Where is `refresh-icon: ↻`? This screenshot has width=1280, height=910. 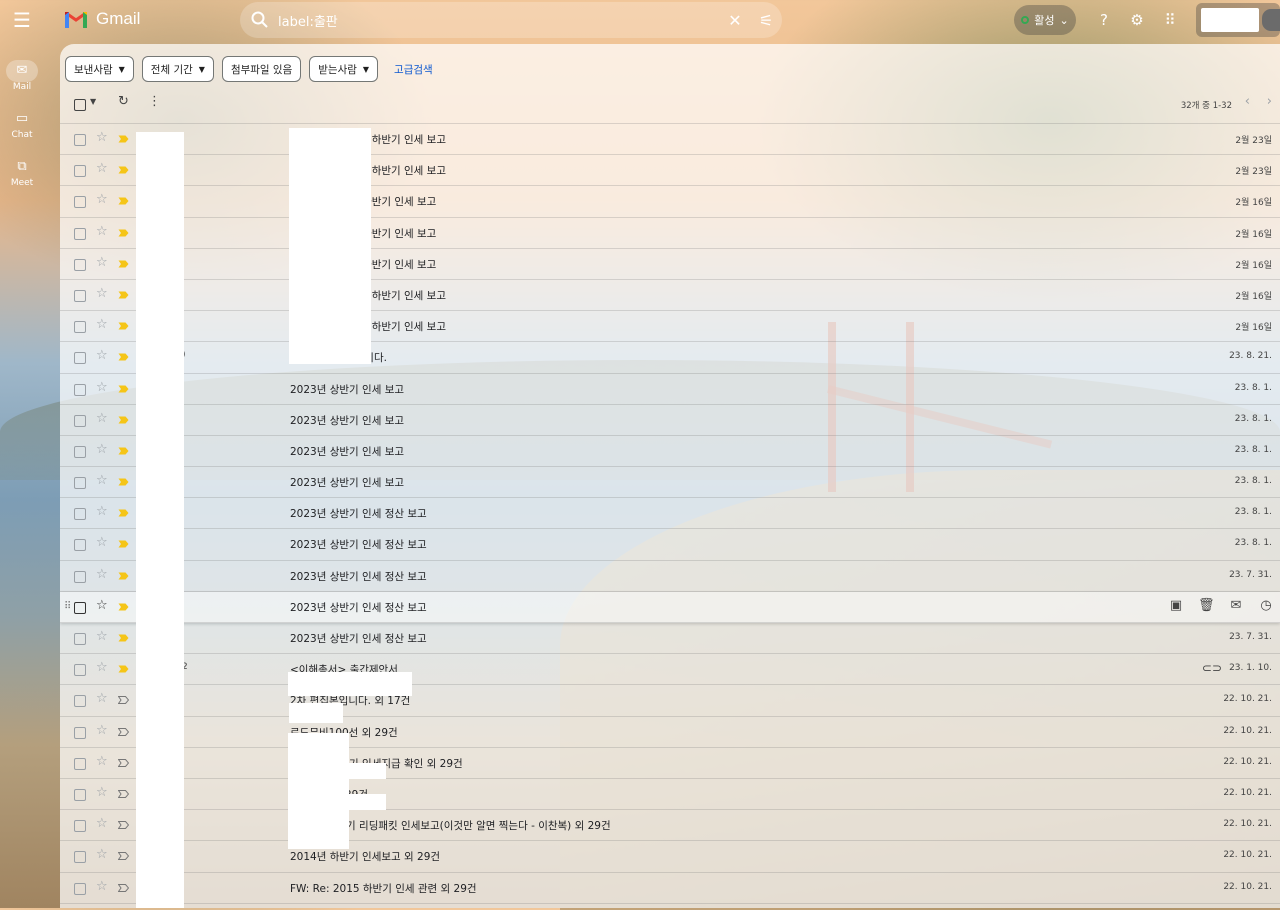 refresh-icon: ↻ is located at coordinates (123, 101).